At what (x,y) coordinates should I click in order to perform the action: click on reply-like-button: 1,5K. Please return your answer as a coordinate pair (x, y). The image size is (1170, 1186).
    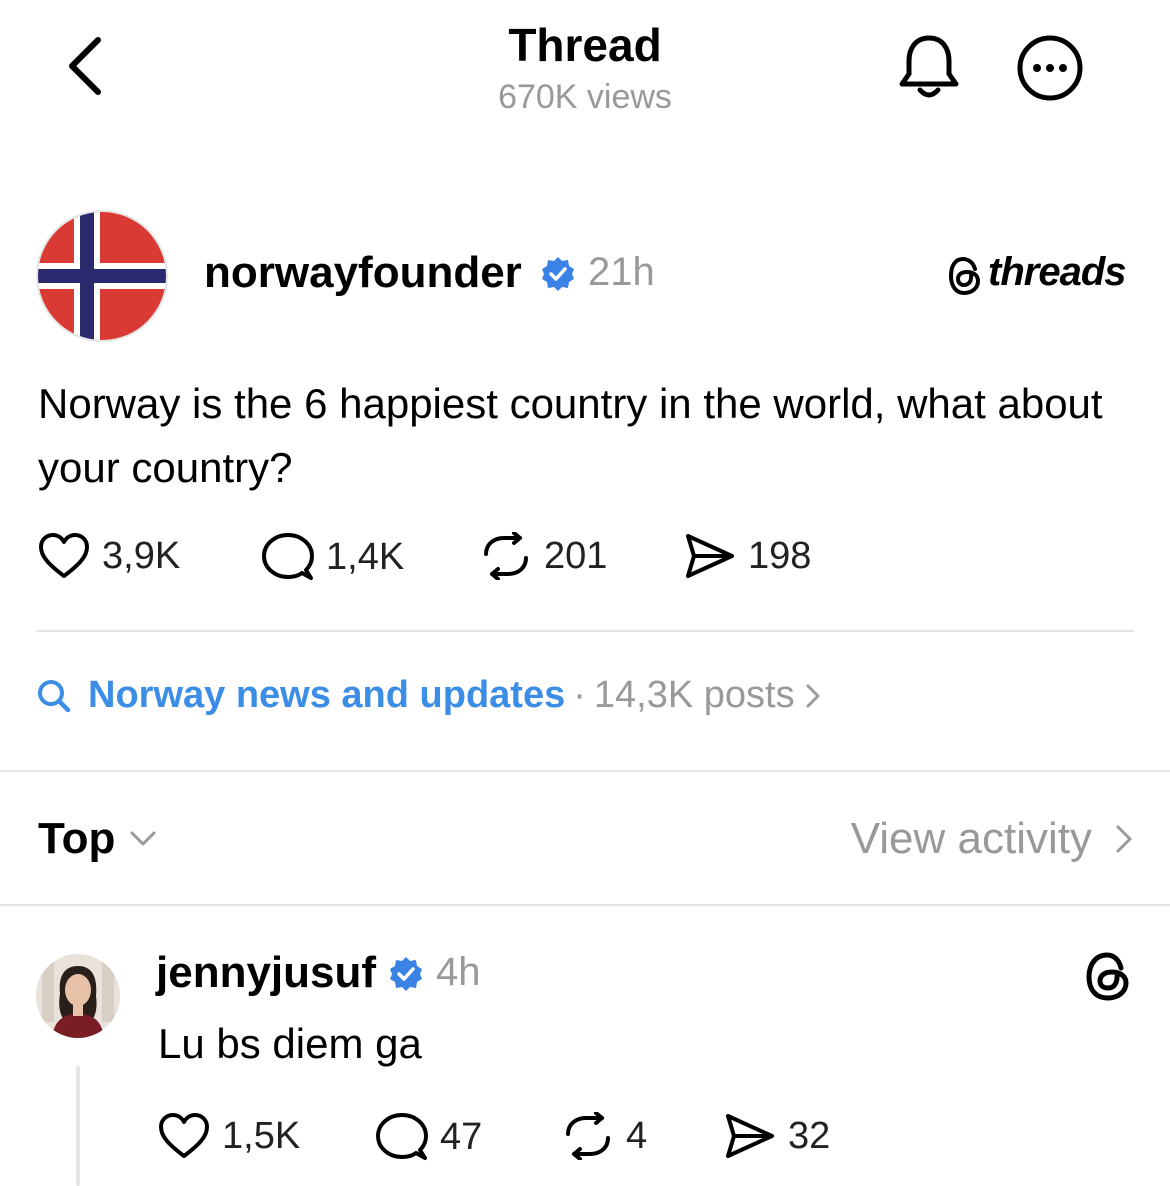
    Looking at the image, I should click on (229, 1136).